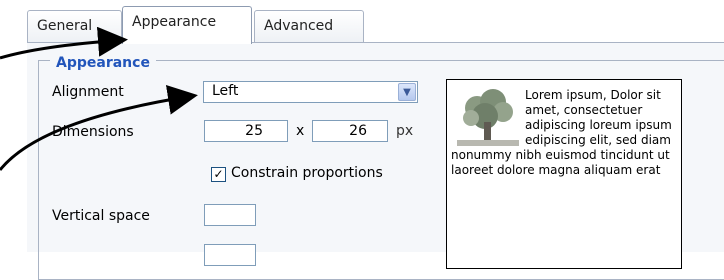  I want to click on arrow-to-appearance-tab, so click(64, 43).